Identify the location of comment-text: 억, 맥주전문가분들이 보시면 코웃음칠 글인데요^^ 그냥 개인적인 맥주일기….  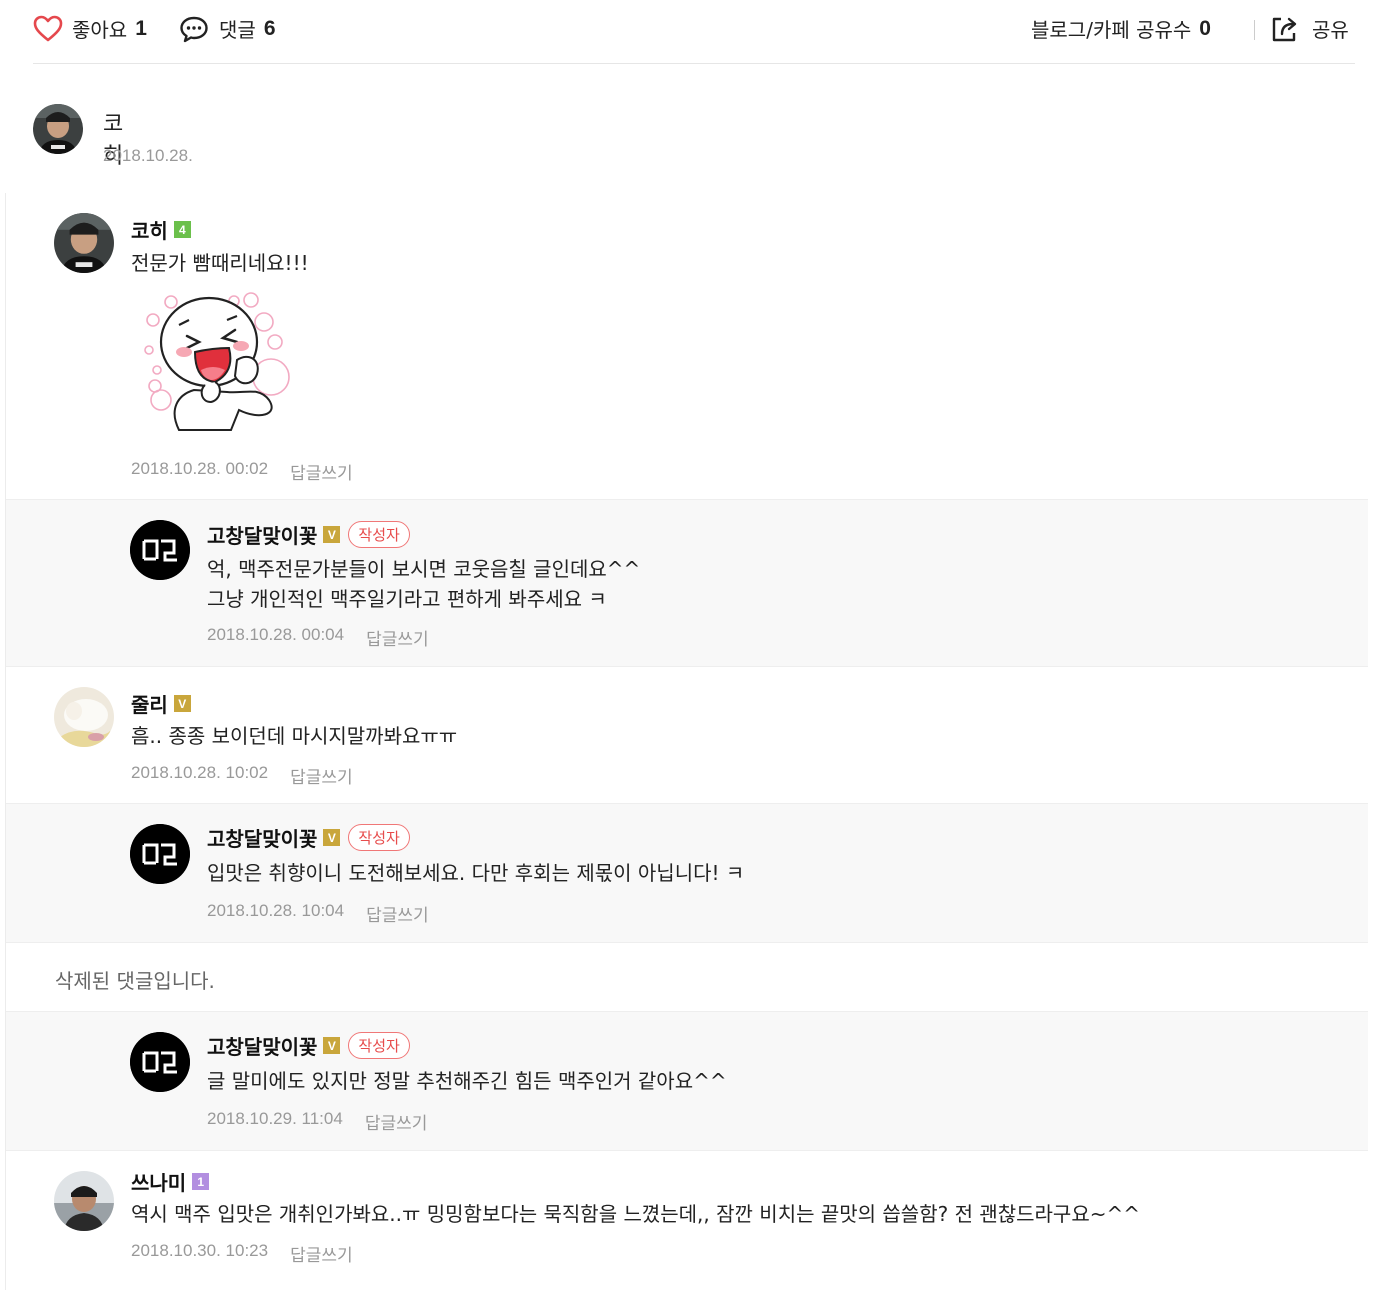
(424, 584).